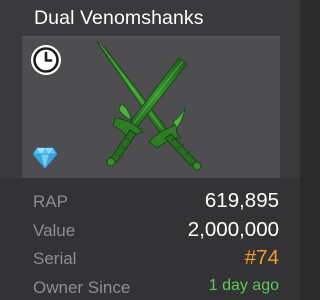  Describe the element at coordinates (261, 257) in the screenshot. I see `serial-value: #74` at that location.